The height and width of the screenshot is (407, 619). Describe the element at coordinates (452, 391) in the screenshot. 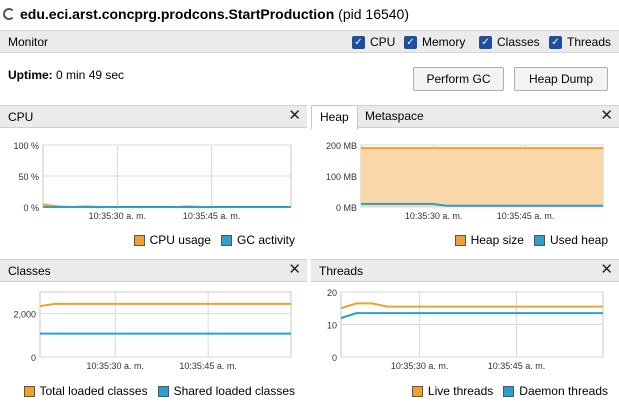

I see `legend-item-live-threads: Live threads` at that location.